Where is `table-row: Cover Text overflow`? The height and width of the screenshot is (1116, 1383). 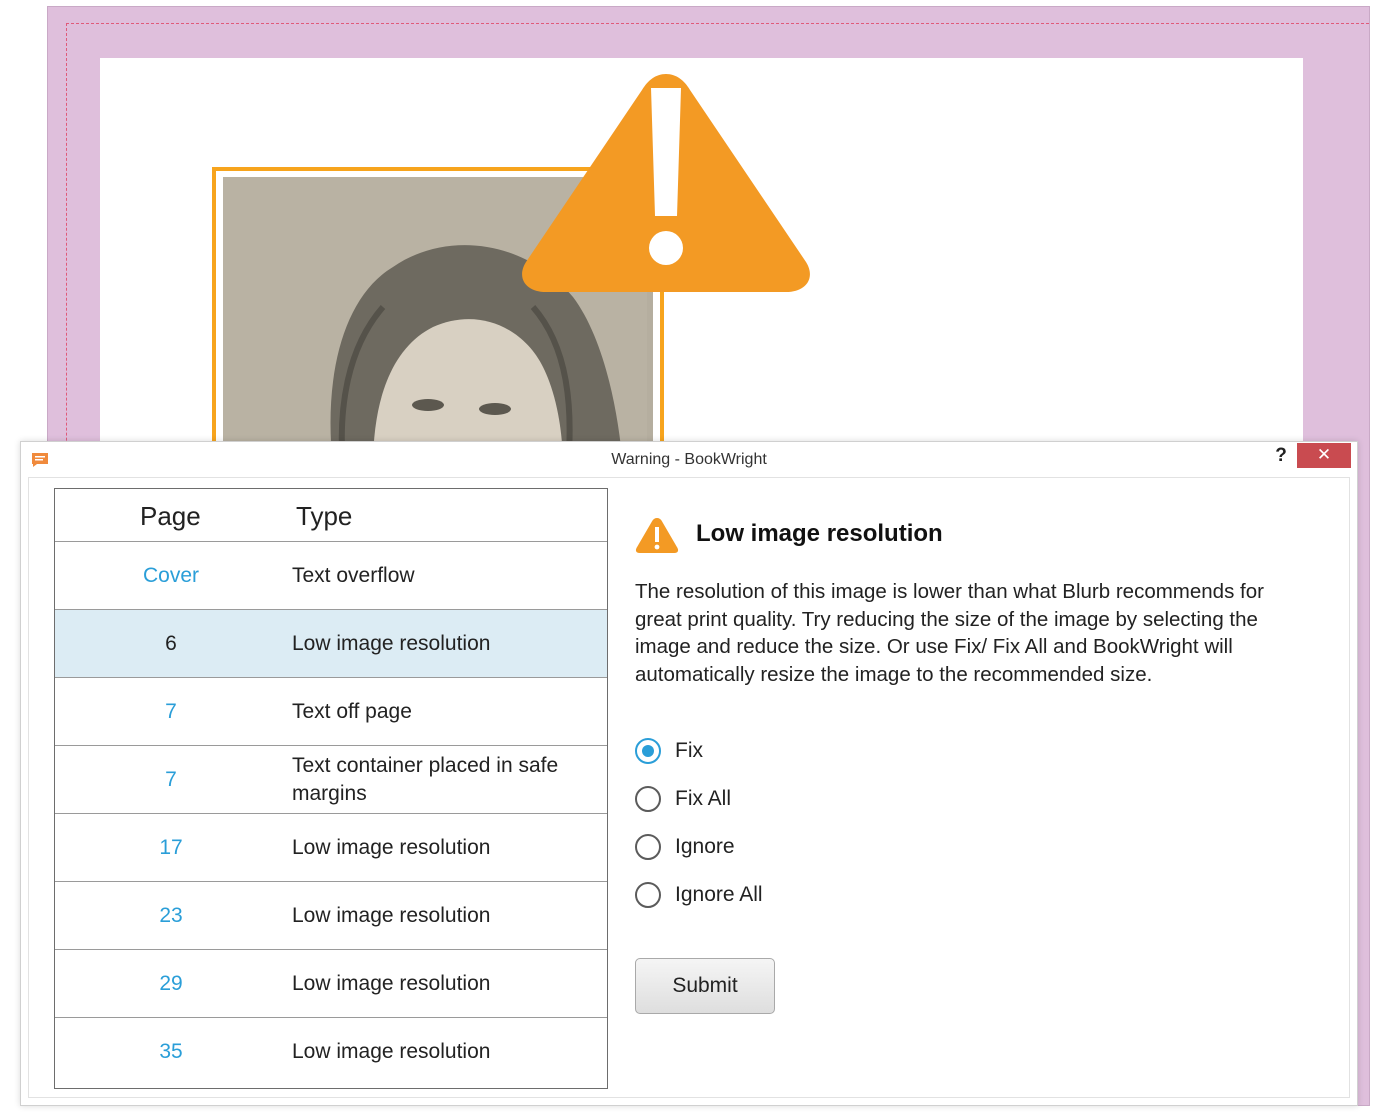 table-row: Cover Text overflow is located at coordinates (331, 576).